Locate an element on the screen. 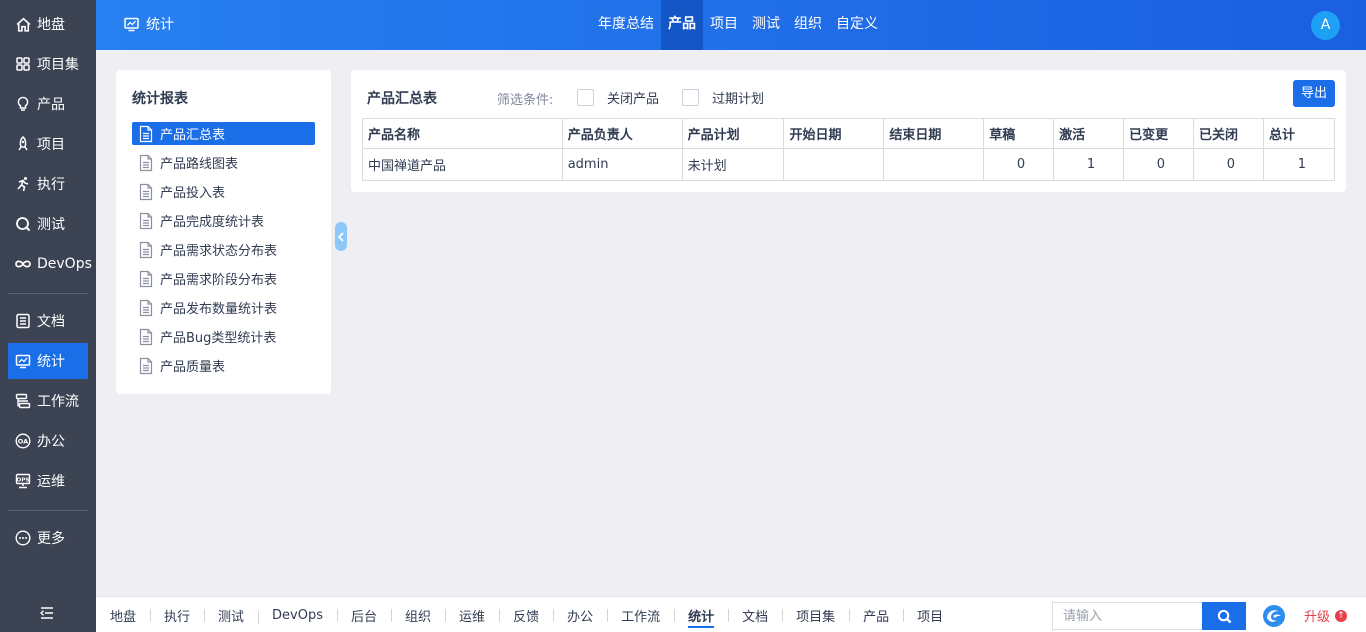 This screenshot has height=632, width=1366. footer-nav-item: 地盘 is located at coordinates (123, 615).